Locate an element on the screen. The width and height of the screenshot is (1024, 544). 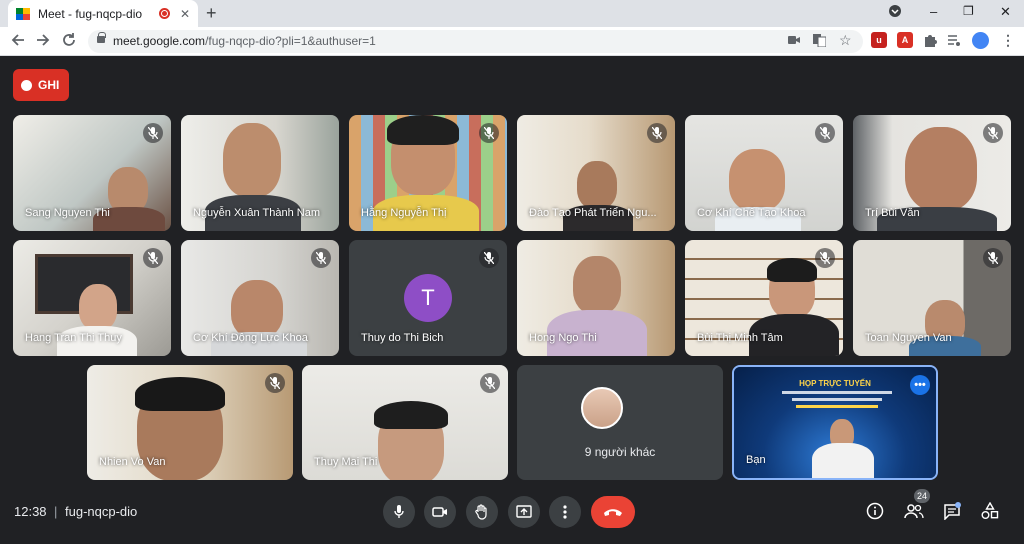
participant-count-badge: 24 is located at coordinates (922, 496).